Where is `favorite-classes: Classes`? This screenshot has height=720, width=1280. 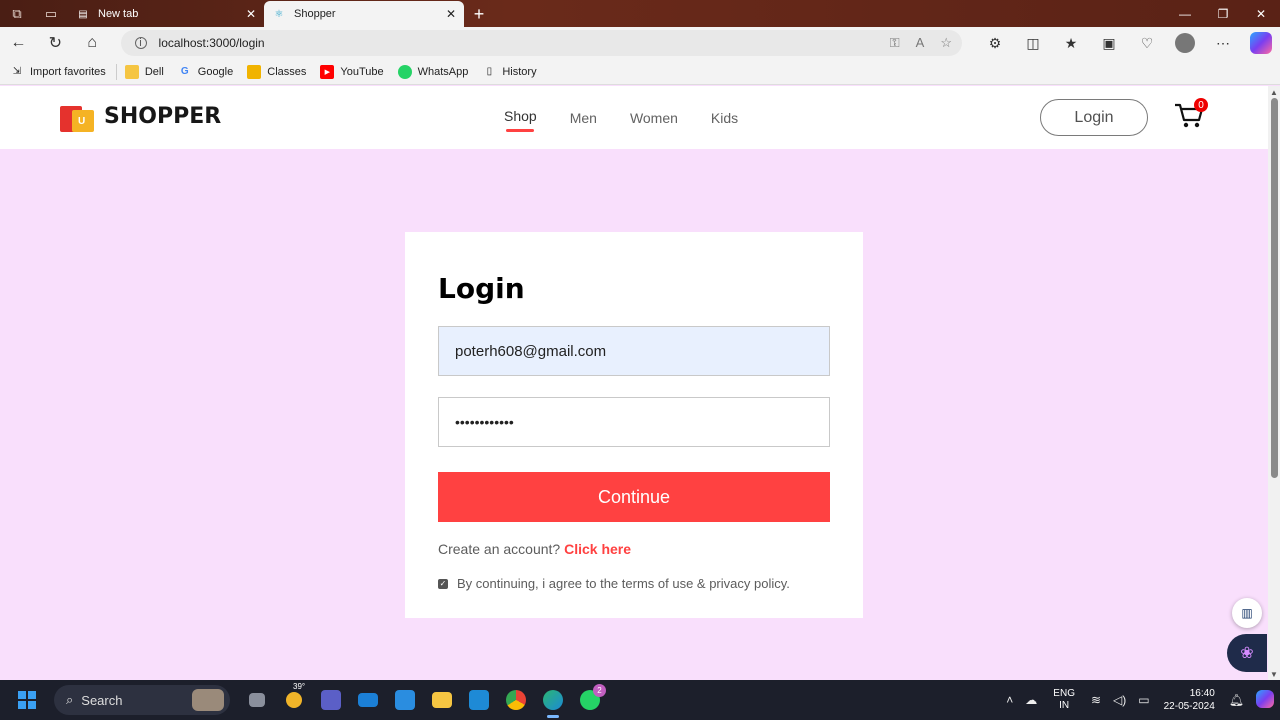 favorite-classes: Classes is located at coordinates (276, 71).